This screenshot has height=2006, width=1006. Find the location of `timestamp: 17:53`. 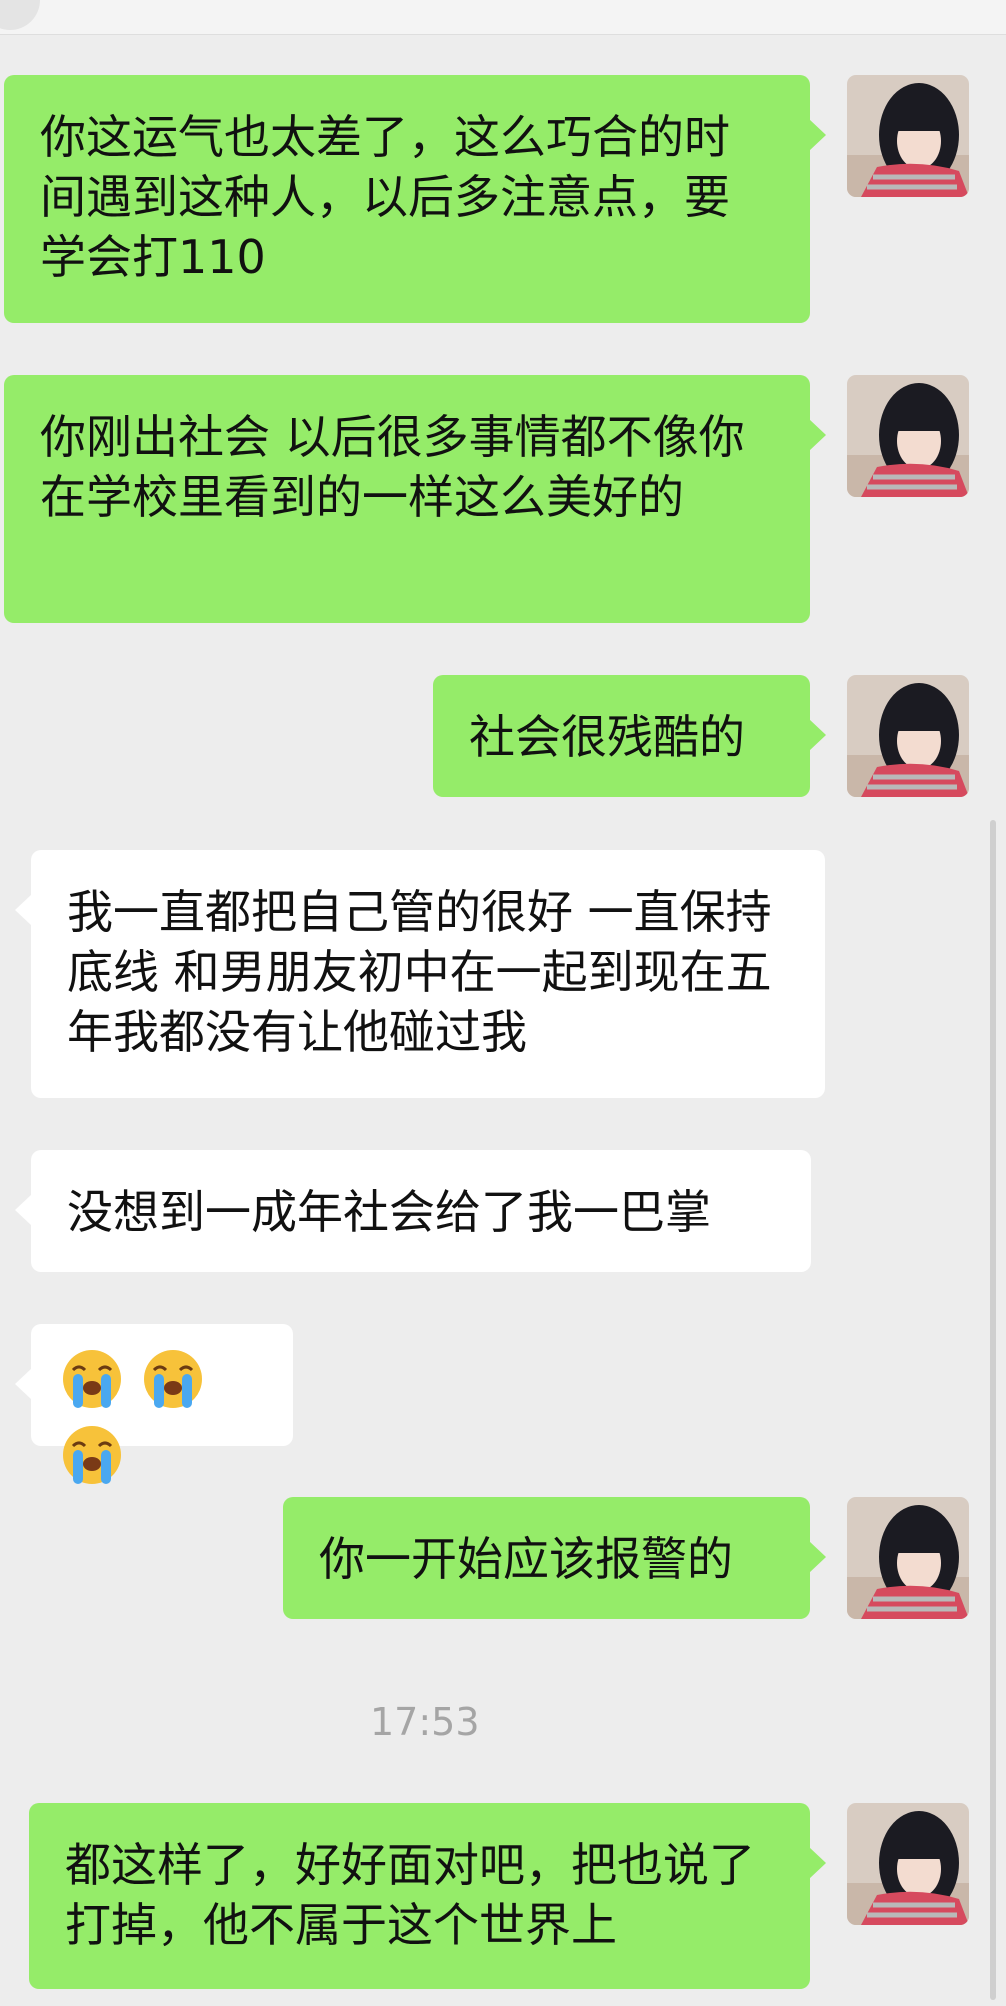

timestamp: 17:53 is located at coordinates (425, 1722).